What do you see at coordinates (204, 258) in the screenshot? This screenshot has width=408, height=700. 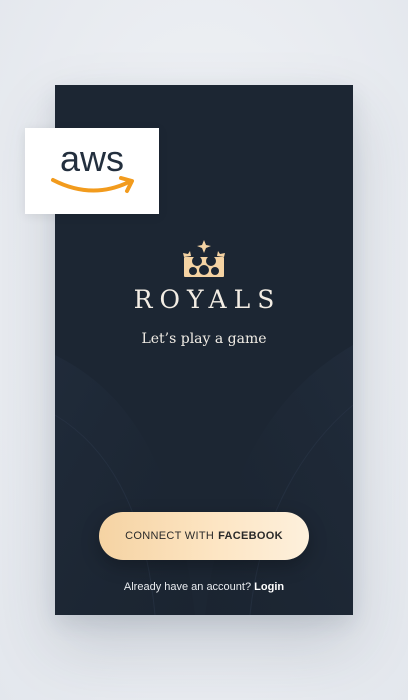 I see `crown-icon` at bounding box center [204, 258].